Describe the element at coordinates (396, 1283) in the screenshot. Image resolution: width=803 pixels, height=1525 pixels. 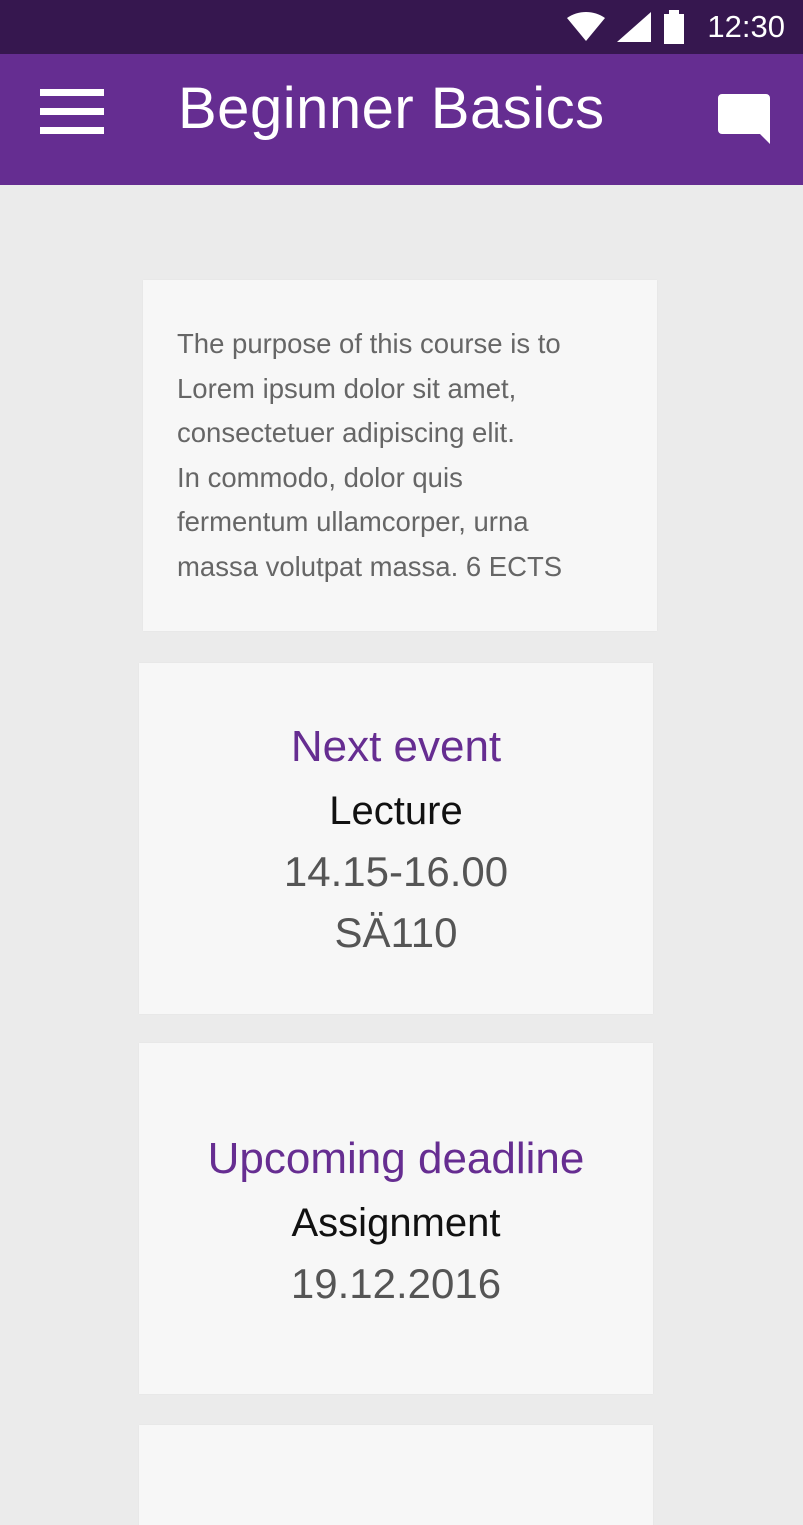
I see `deadline-date: 19.12.2016` at that location.